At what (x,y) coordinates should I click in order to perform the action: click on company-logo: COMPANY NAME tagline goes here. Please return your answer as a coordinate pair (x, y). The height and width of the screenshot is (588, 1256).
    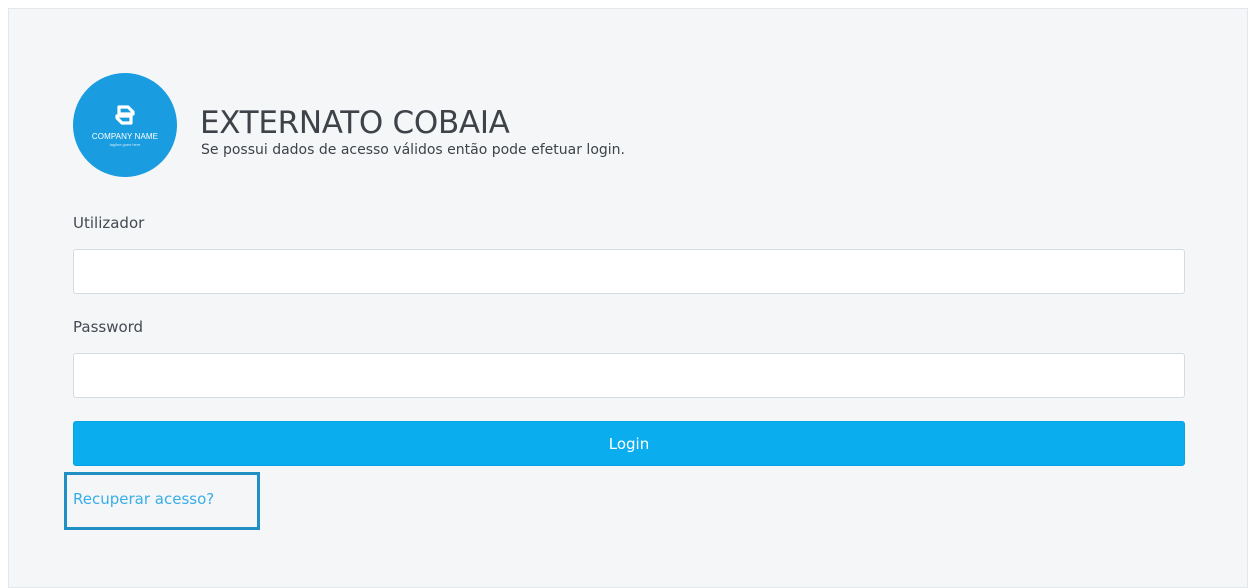
    Looking at the image, I should click on (125, 125).